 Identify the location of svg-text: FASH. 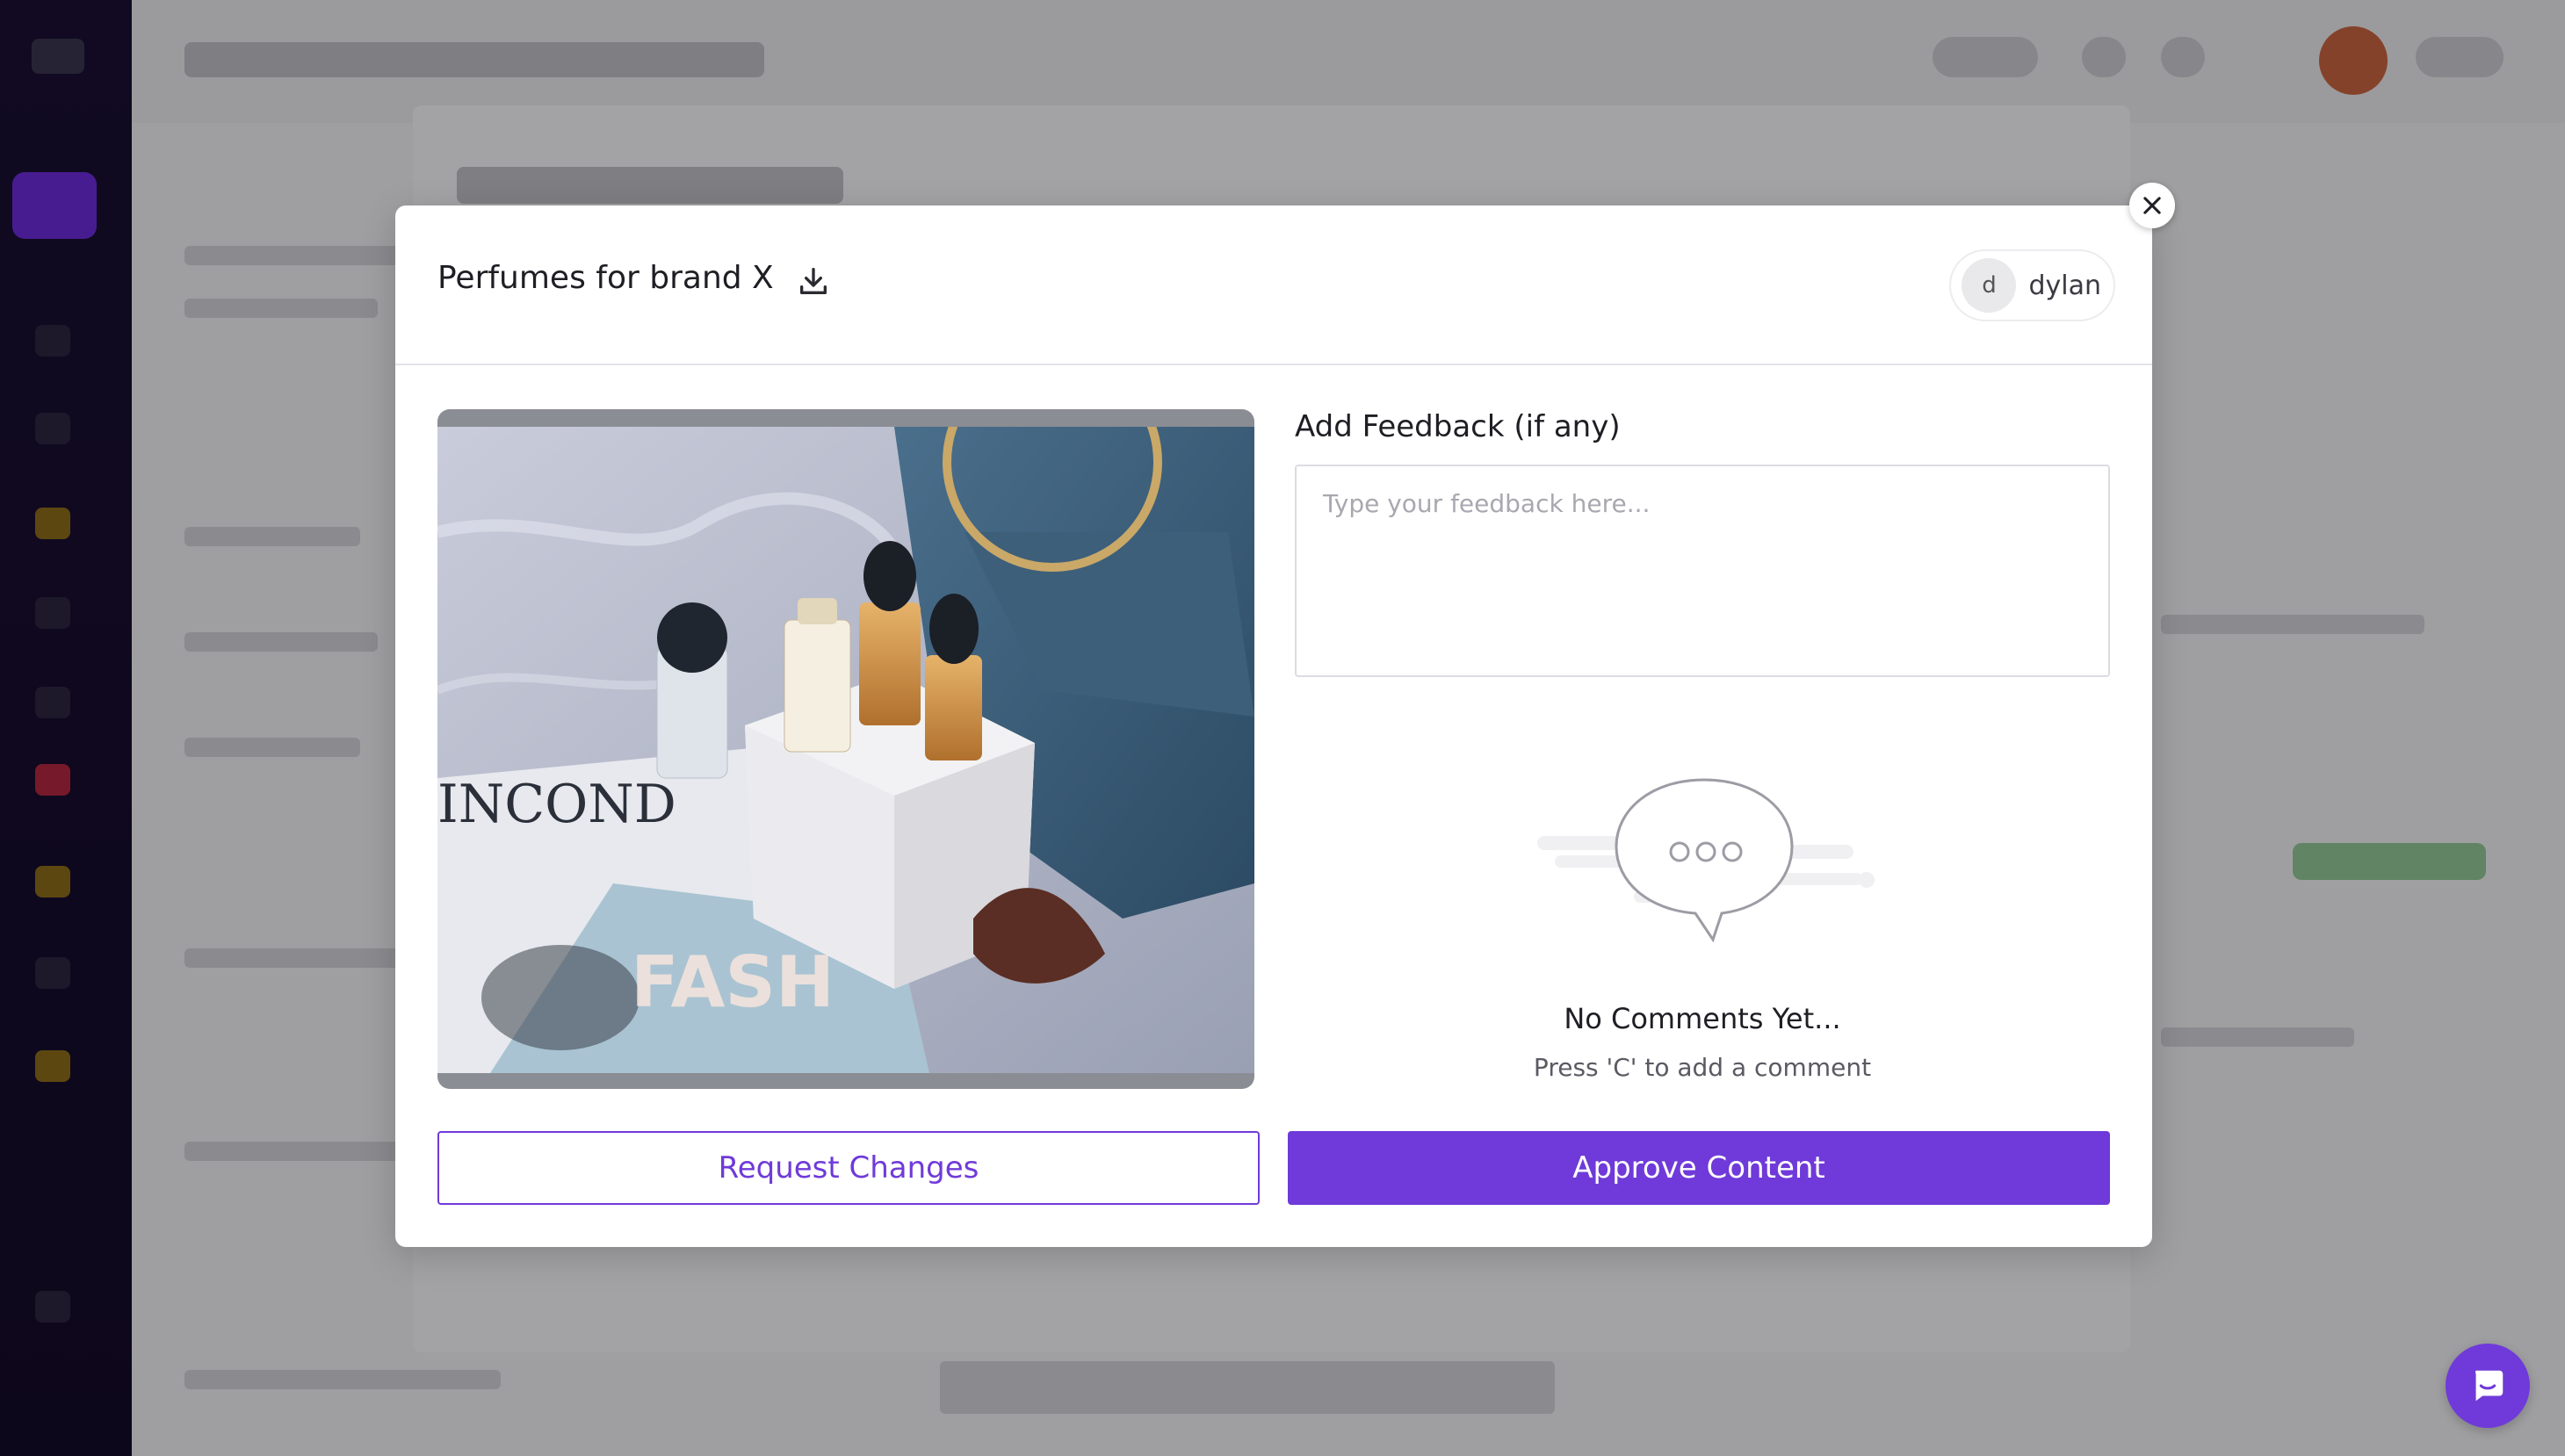
(733, 982).